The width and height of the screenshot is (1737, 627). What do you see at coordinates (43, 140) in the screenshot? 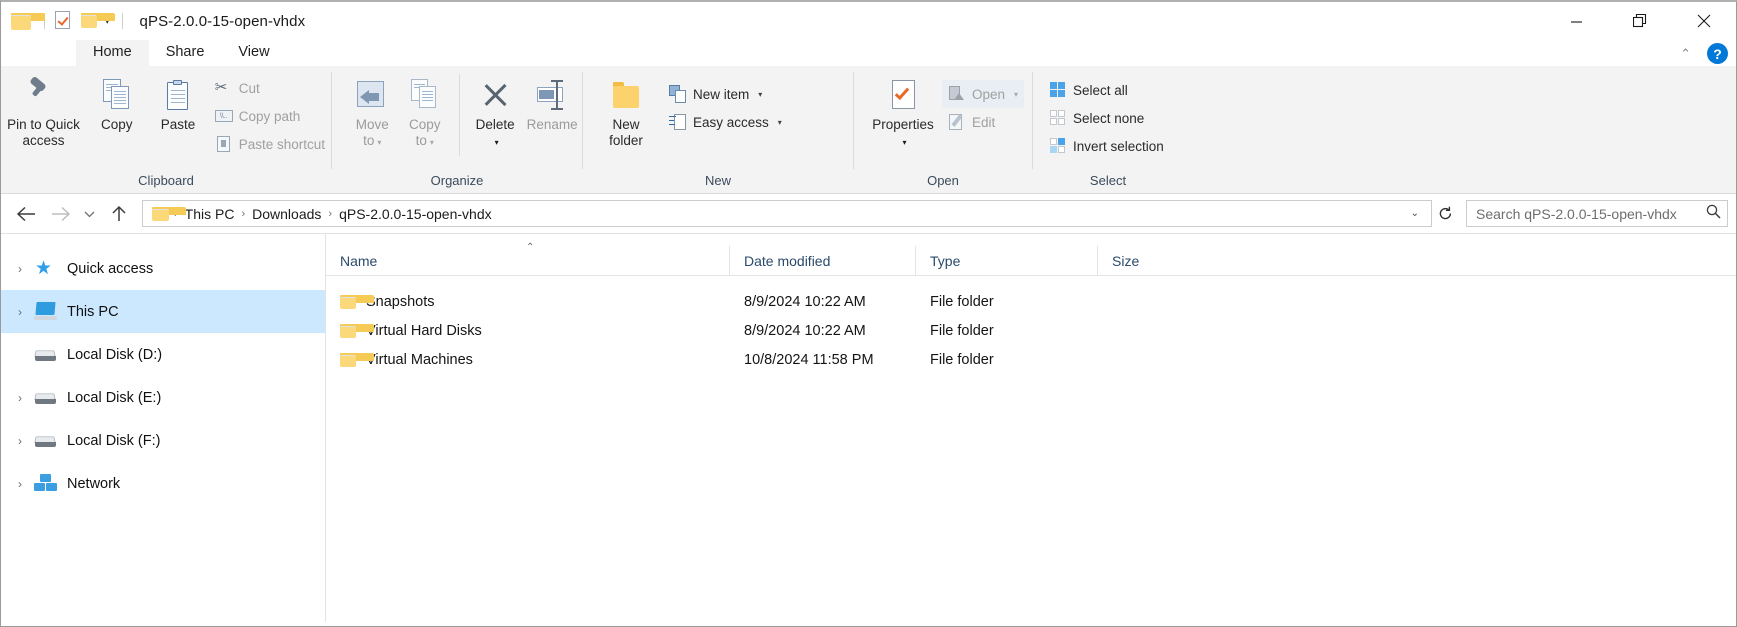
I see `pin-to-quick-access-label-line2: access` at bounding box center [43, 140].